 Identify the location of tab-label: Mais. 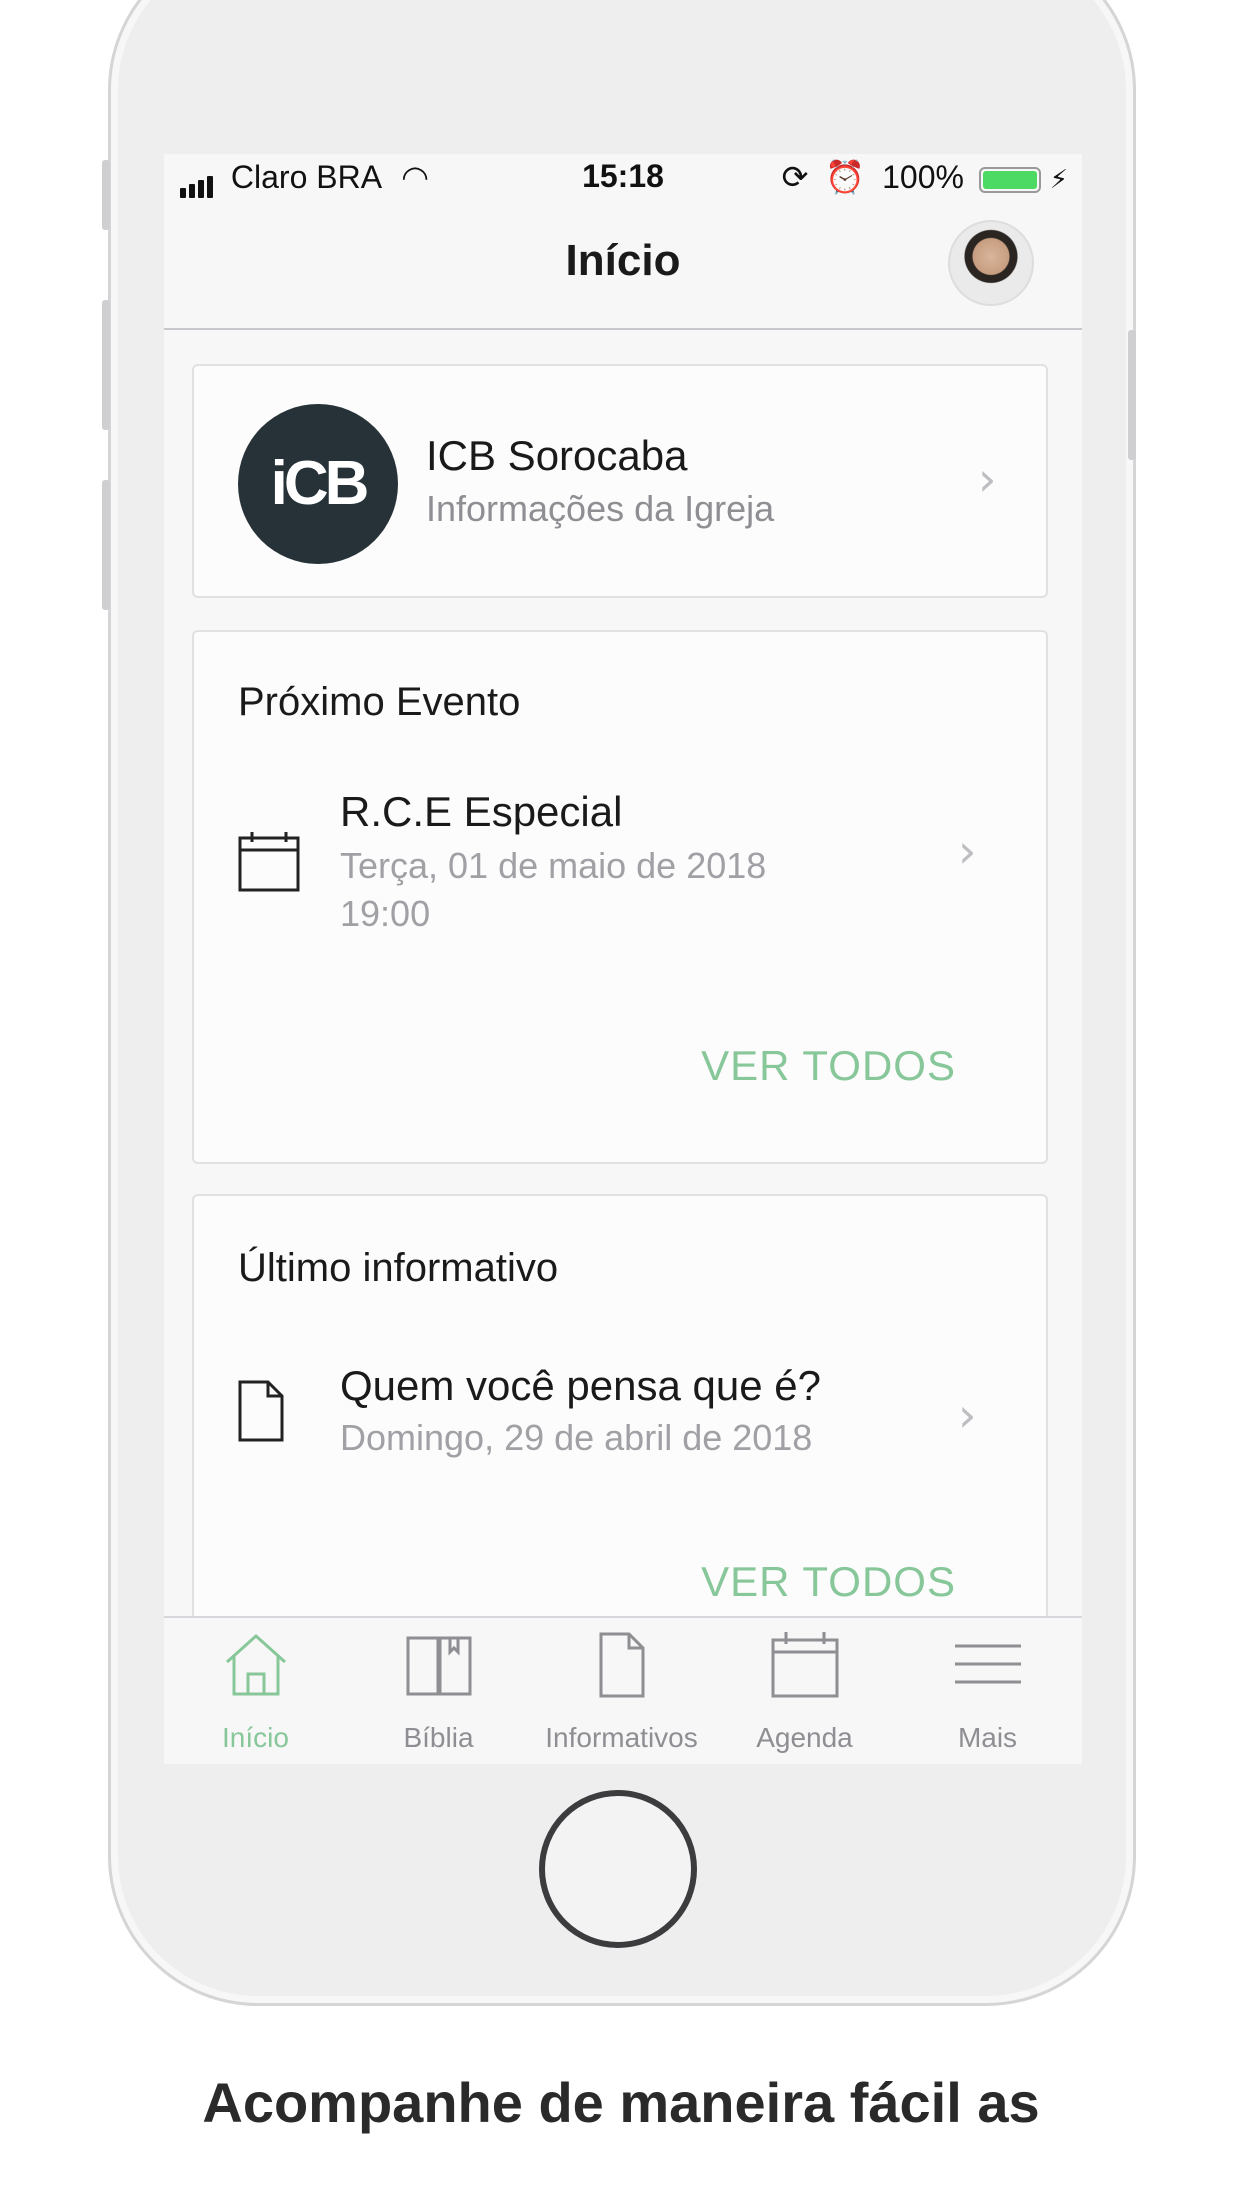
(987, 1737).